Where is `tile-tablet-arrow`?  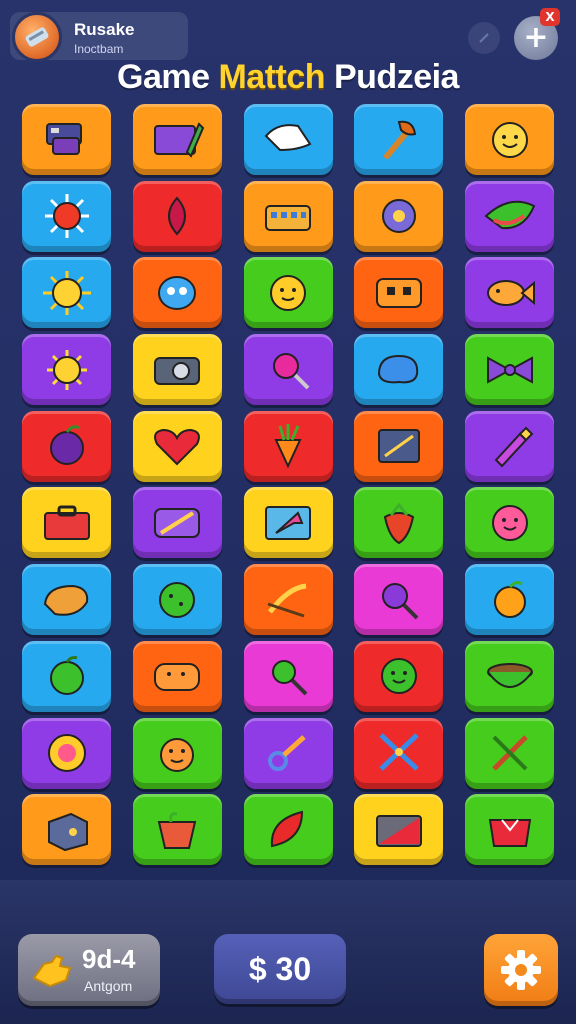 tile-tablet-arrow is located at coordinates (288, 523).